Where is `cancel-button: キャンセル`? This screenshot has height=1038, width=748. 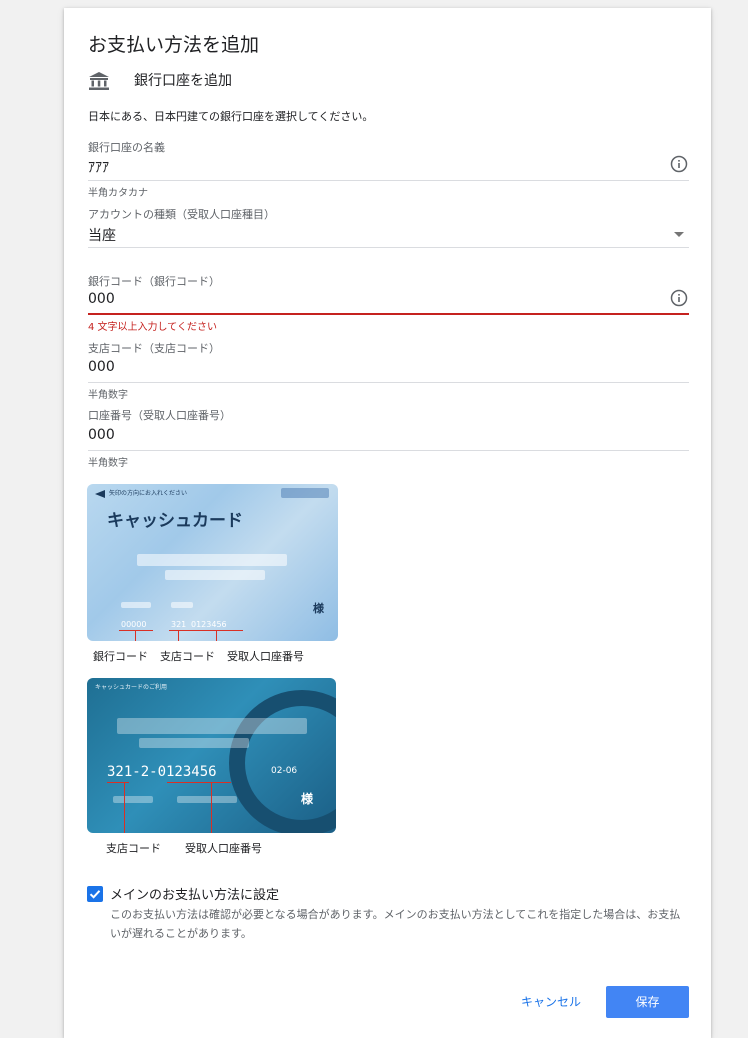
cancel-button: キャンセル is located at coordinates (551, 1002).